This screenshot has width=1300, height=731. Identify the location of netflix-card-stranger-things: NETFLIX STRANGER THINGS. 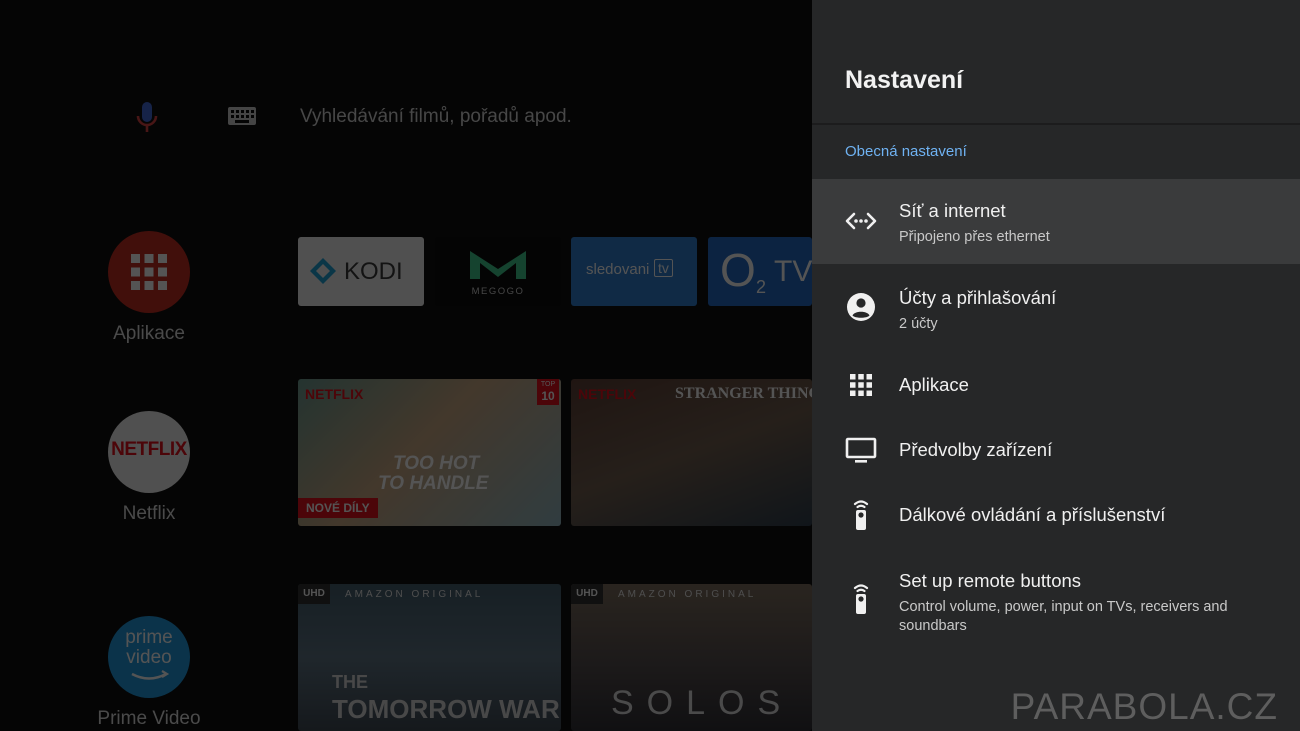
(691, 452).